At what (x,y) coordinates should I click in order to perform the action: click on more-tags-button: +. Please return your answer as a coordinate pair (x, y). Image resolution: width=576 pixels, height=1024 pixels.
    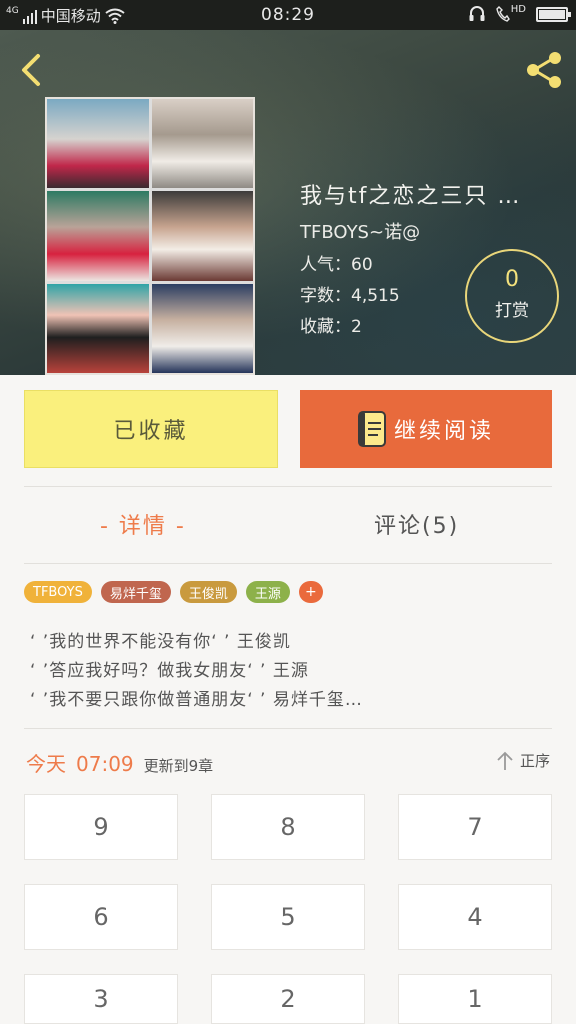
    Looking at the image, I should click on (310, 592).